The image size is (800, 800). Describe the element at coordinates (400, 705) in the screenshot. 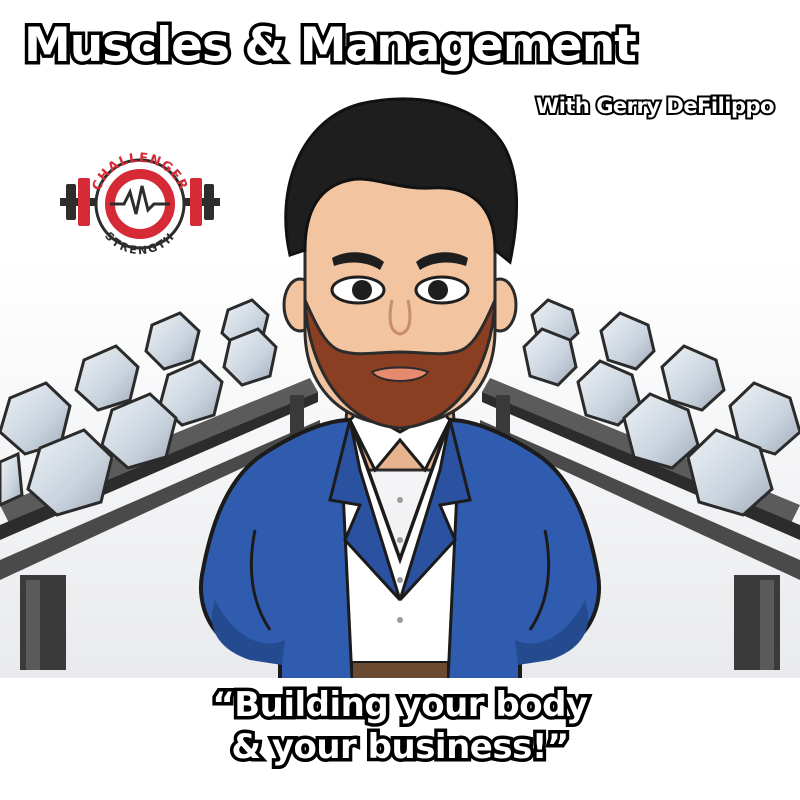

I see `tagline-line-1: “Building your body` at that location.